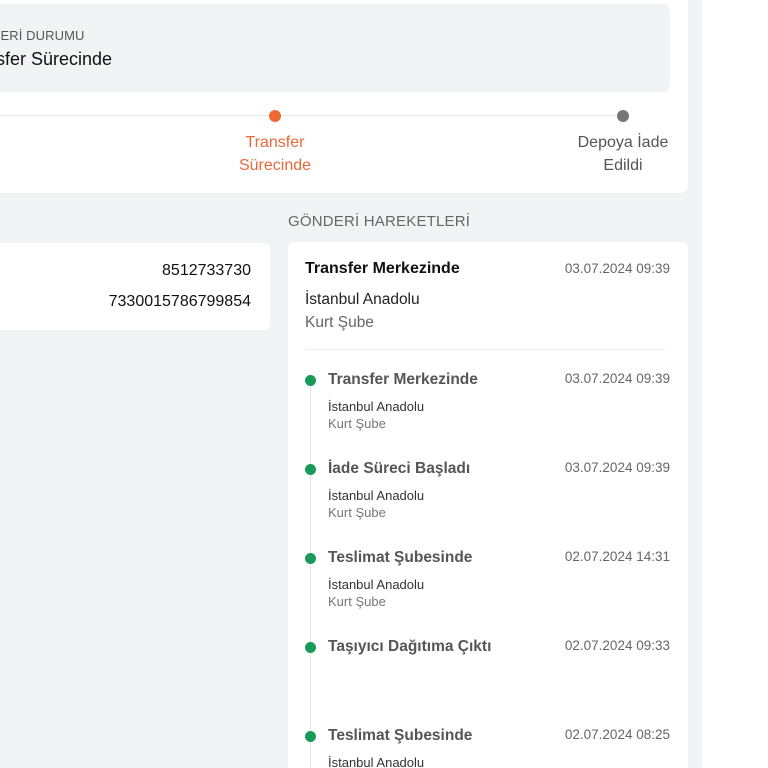 Image resolution: width=768 pixels, height=768 pixels. What do you see at coordinates (379, 221) in the screenshot?
I see `movements-section-title: GÖNDERİ HAREKETLERİ` at bounding box center [379, 221].